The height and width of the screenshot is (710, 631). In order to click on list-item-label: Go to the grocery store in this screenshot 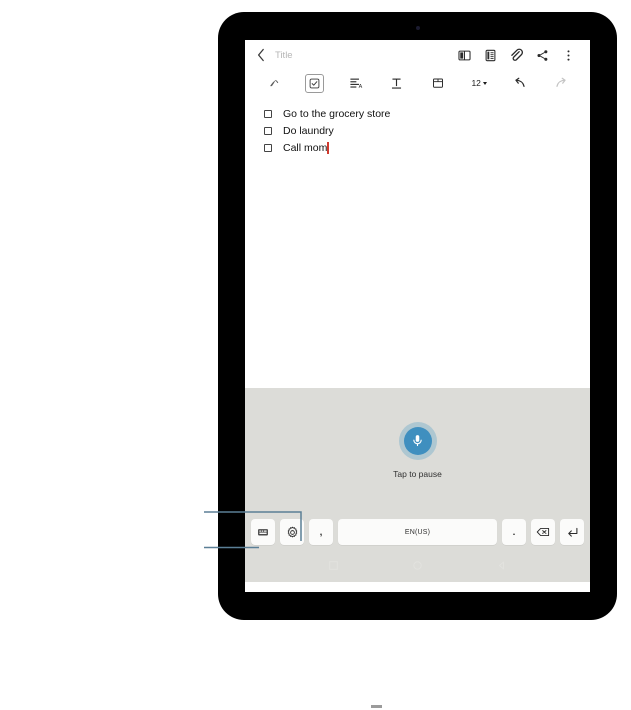, I will do `click(337, 113)`.